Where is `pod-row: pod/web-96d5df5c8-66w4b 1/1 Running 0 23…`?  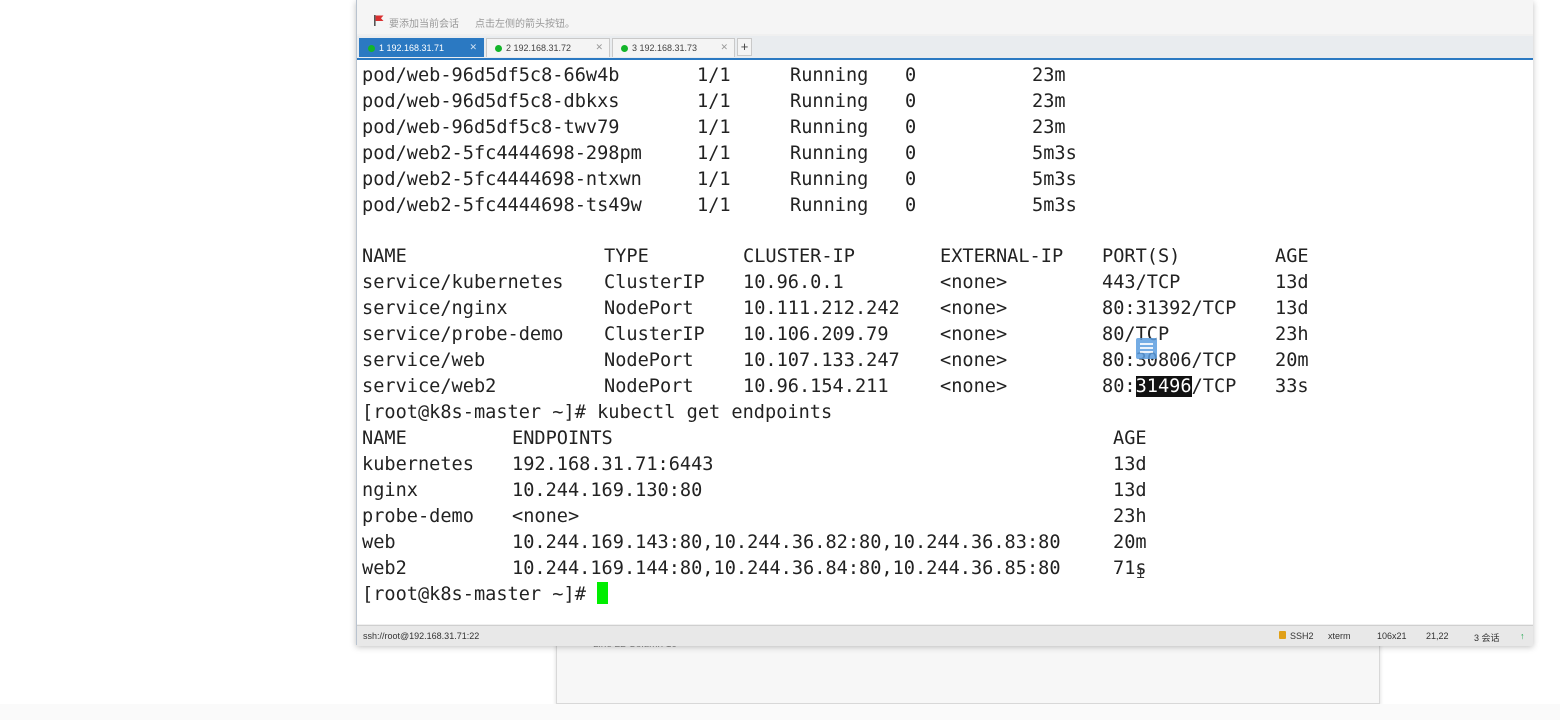
pod-row: pod/web-96d5df5c8-66w4b 1/1 Running 0 23… is located at coordinates (714, 76).